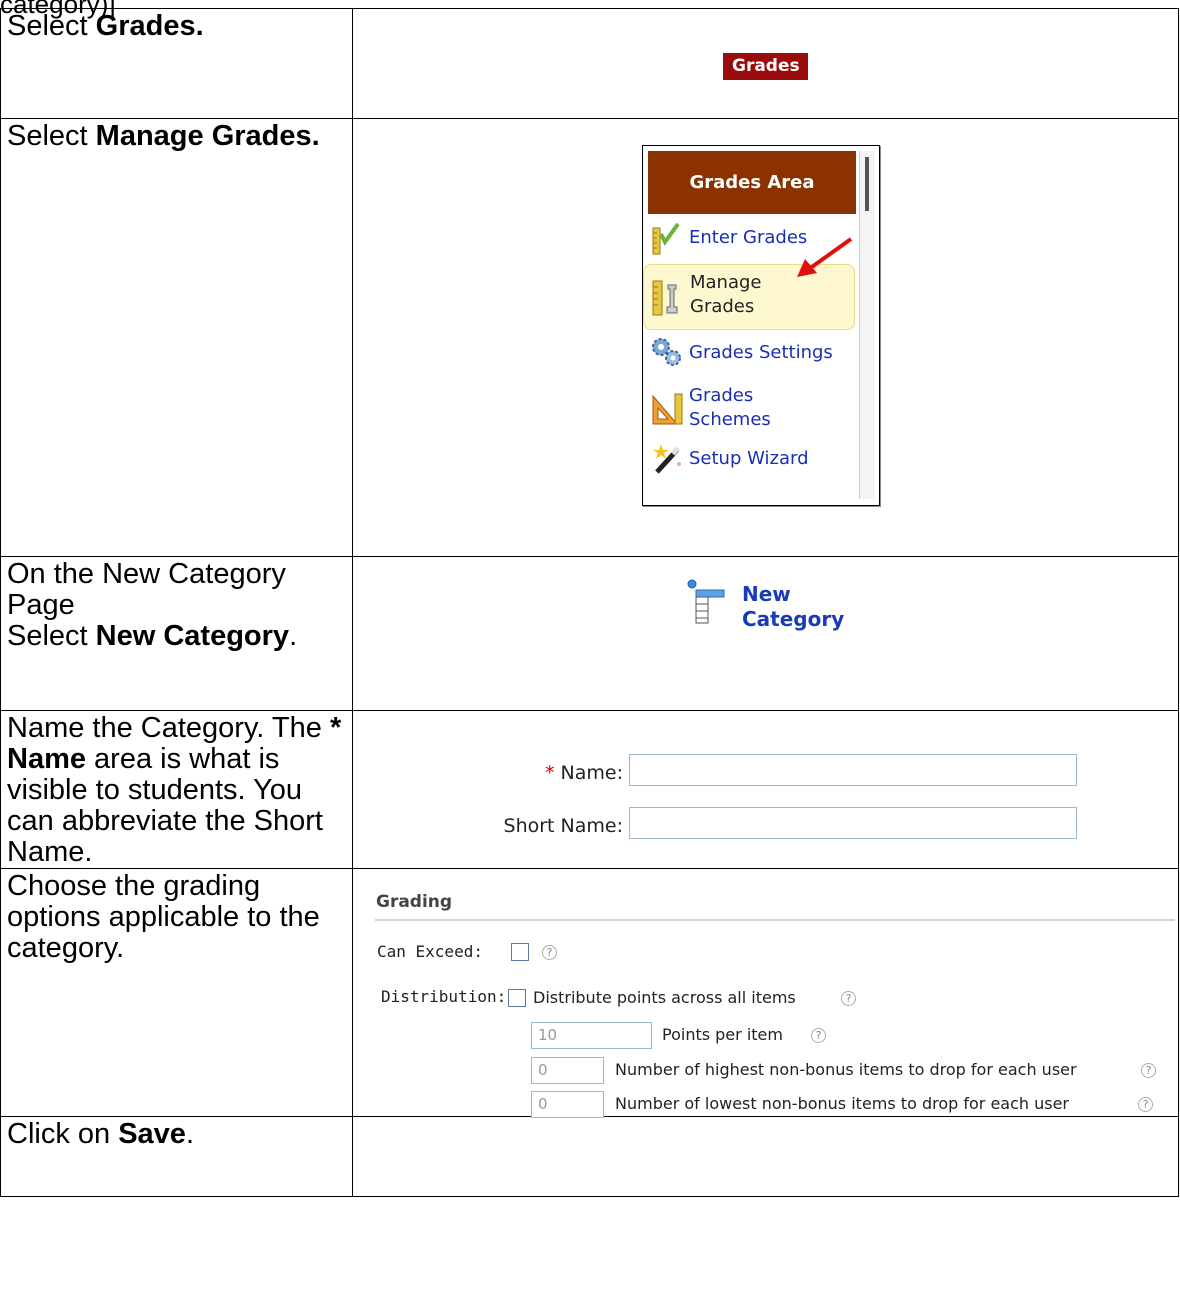  Describe the element at coordinates (414, 902) in the screenshot. I see `grading-section-title: Grading` at that location.